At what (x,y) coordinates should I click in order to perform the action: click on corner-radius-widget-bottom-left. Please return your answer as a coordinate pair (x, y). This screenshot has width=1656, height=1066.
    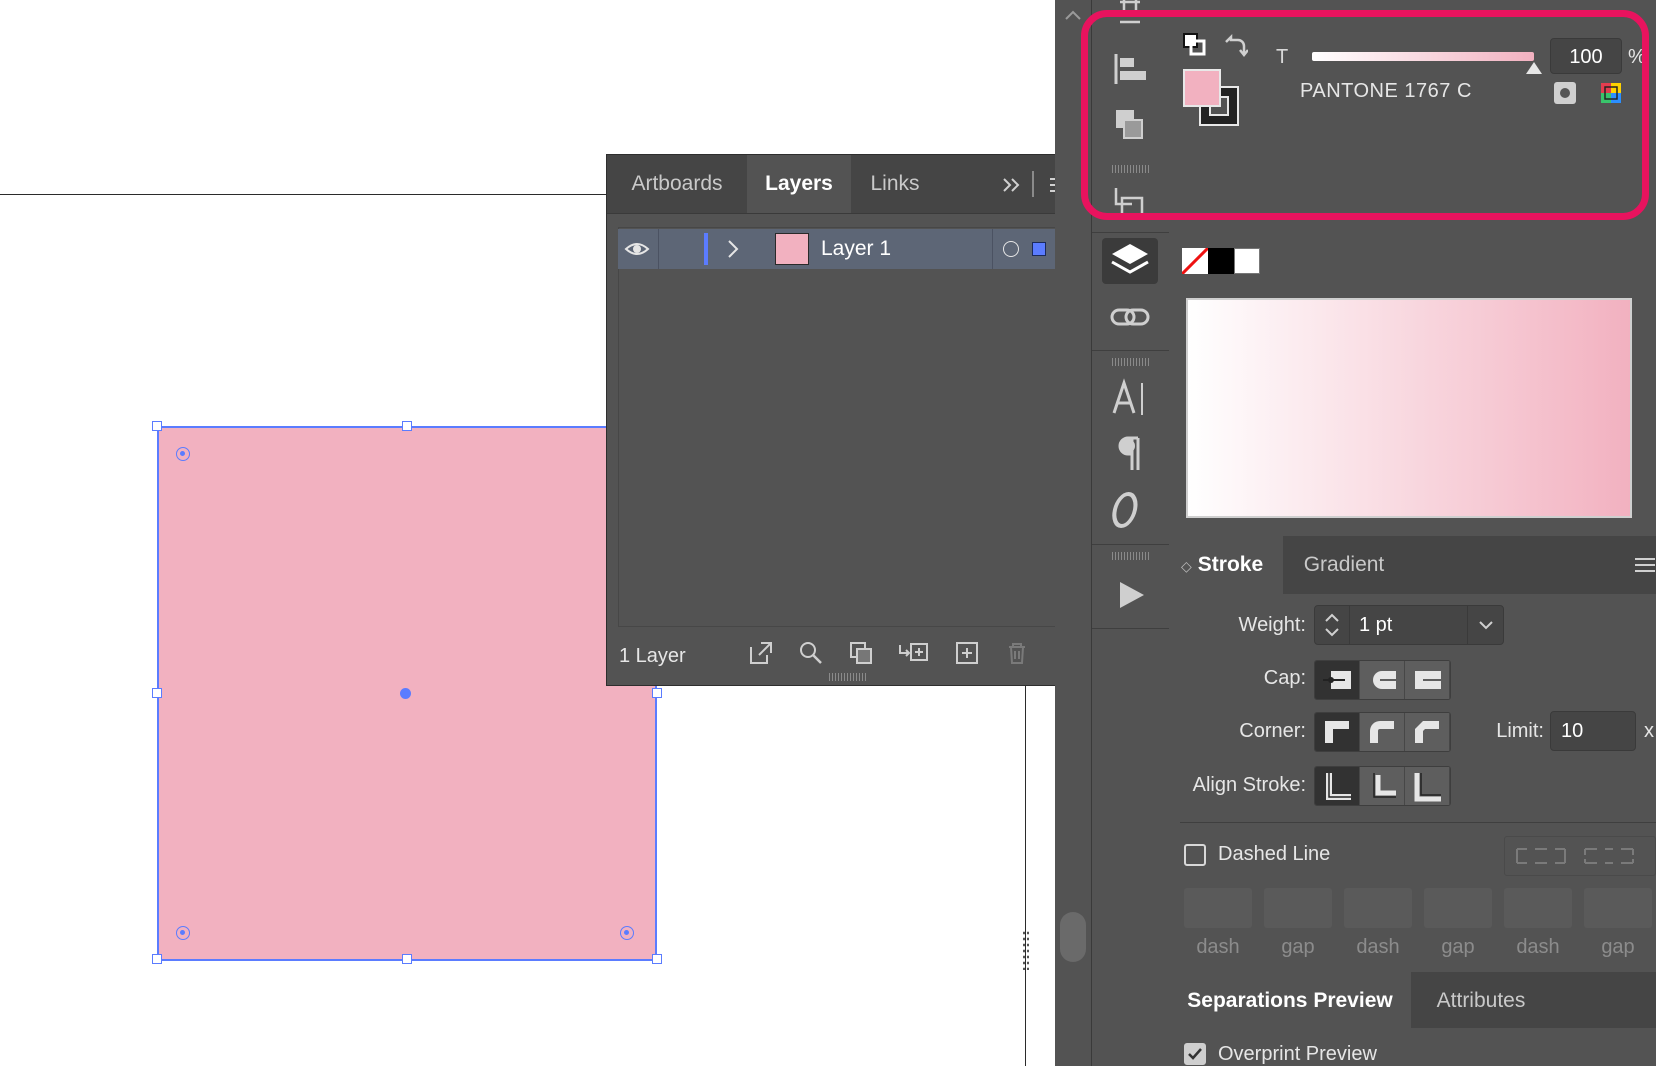
    Looking at the image, I should click on (183, 933).